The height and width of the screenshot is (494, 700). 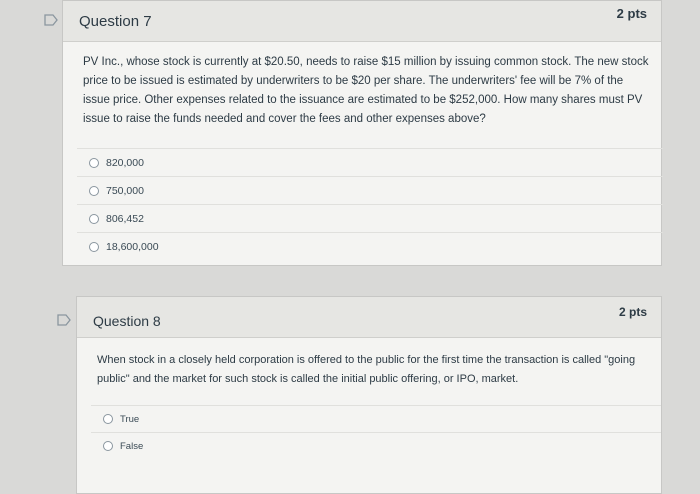 I want to click on answer-label: 820,000, so click(x=125, y=162).